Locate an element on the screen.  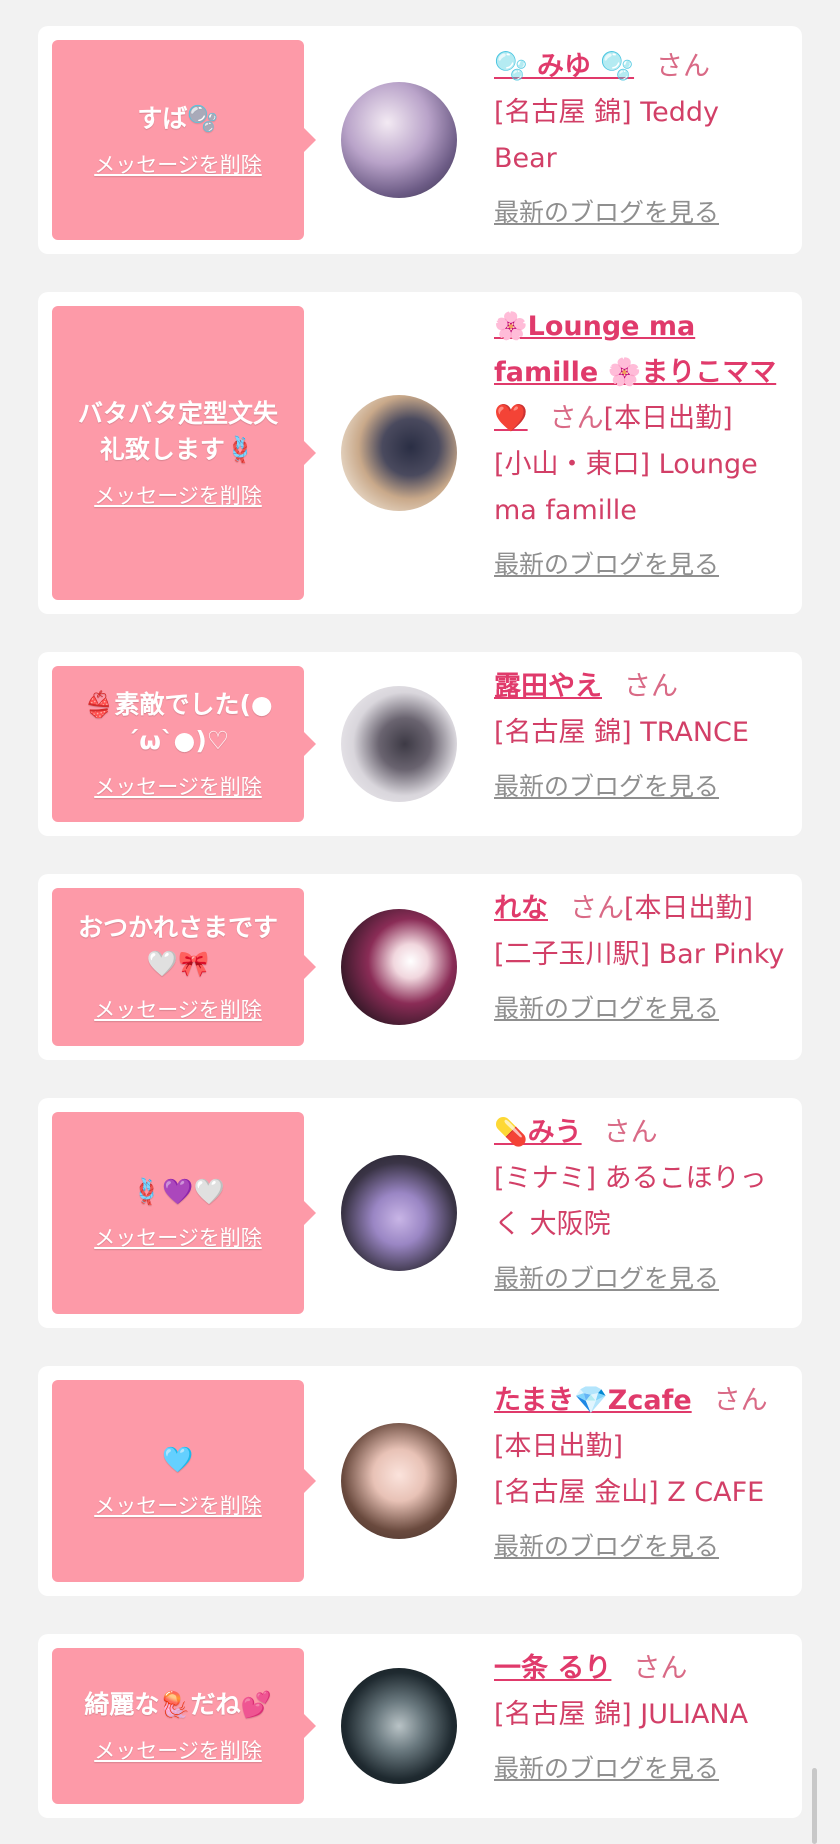
message-bubble: すば🫧 メッセージを削除 is located at coordinates (184, 140).